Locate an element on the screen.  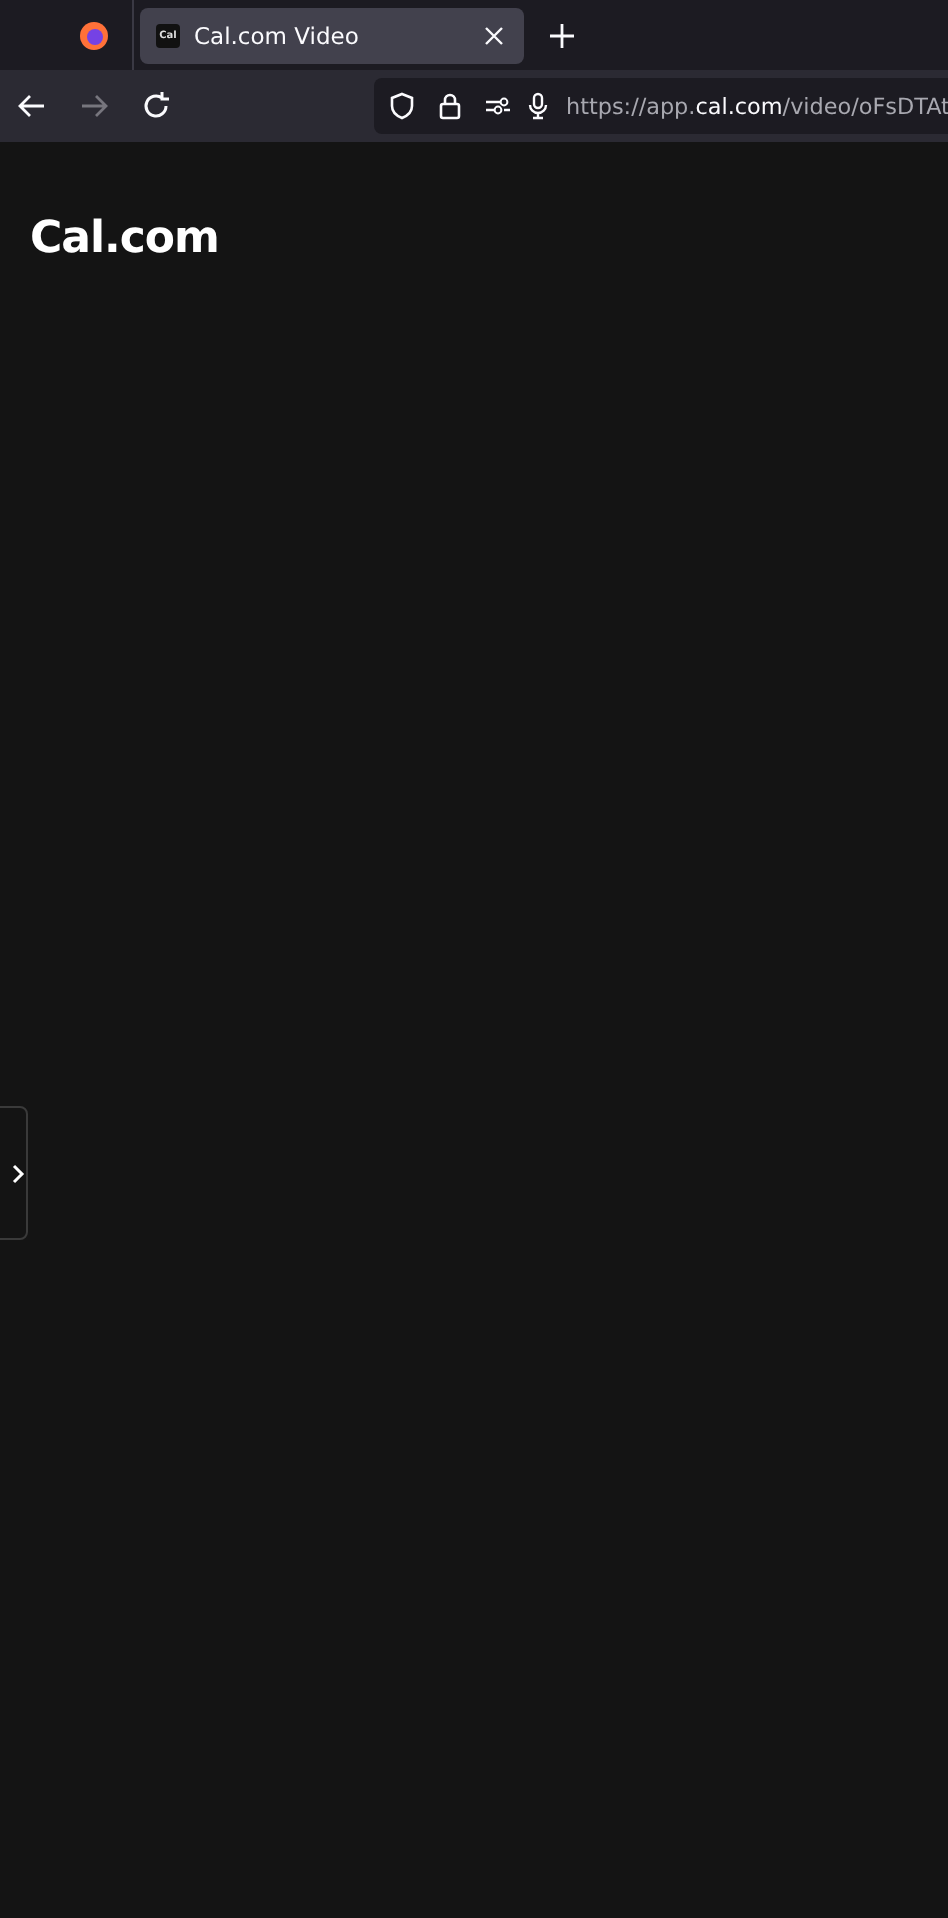
logo: Cal.com is located at coordinates (124, 239).